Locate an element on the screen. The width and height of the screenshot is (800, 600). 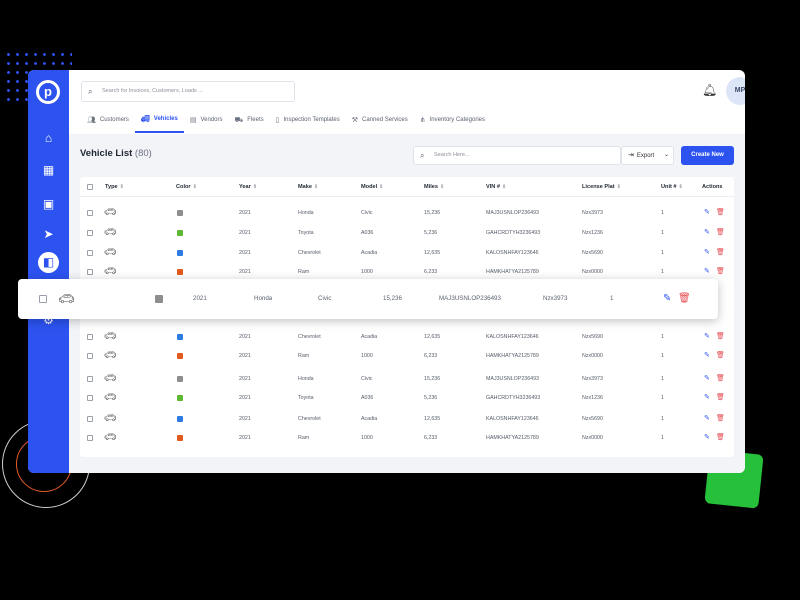
grid-icon: ▦ is located at coordinates (48, 170).